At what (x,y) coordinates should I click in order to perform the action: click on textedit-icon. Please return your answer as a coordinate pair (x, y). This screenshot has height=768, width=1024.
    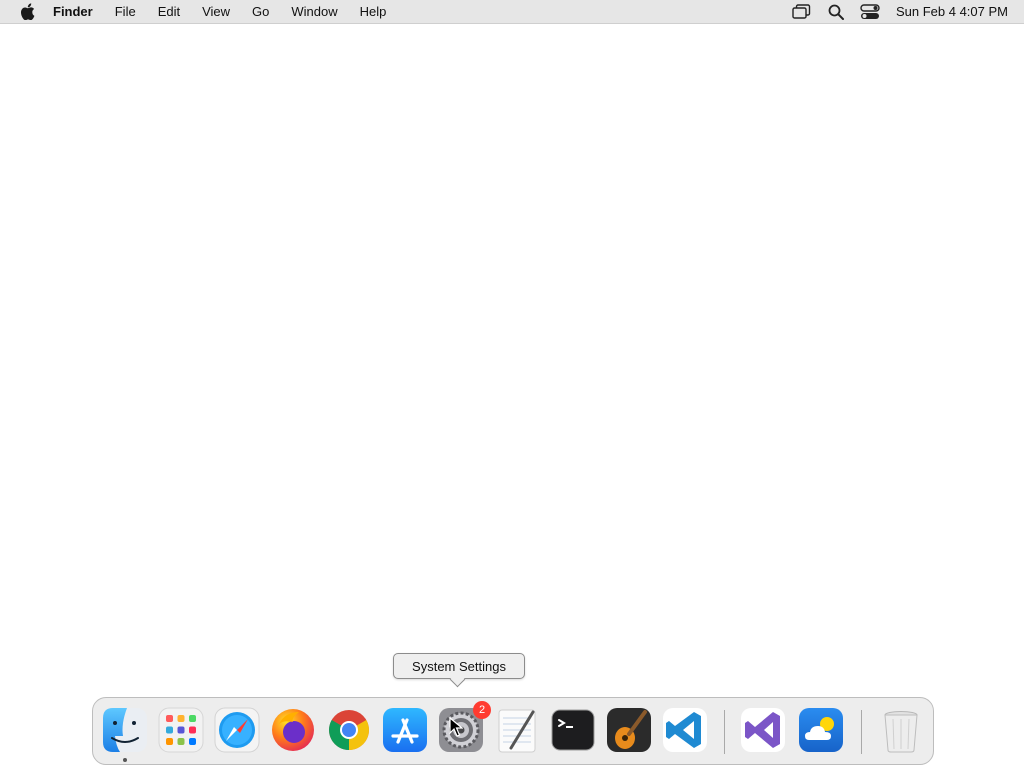
    Looking at the image, I should click on (517, 731).